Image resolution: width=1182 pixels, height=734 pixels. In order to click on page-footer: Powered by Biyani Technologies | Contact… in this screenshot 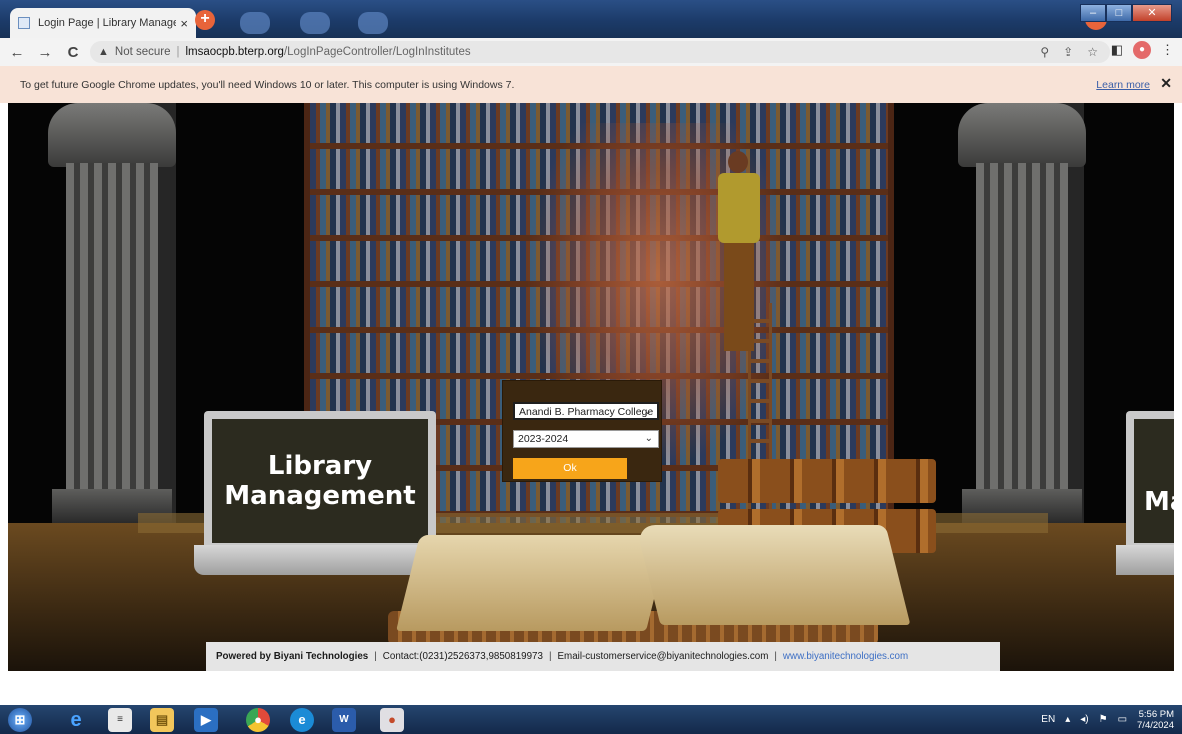, I will do `click(603, 656)`.